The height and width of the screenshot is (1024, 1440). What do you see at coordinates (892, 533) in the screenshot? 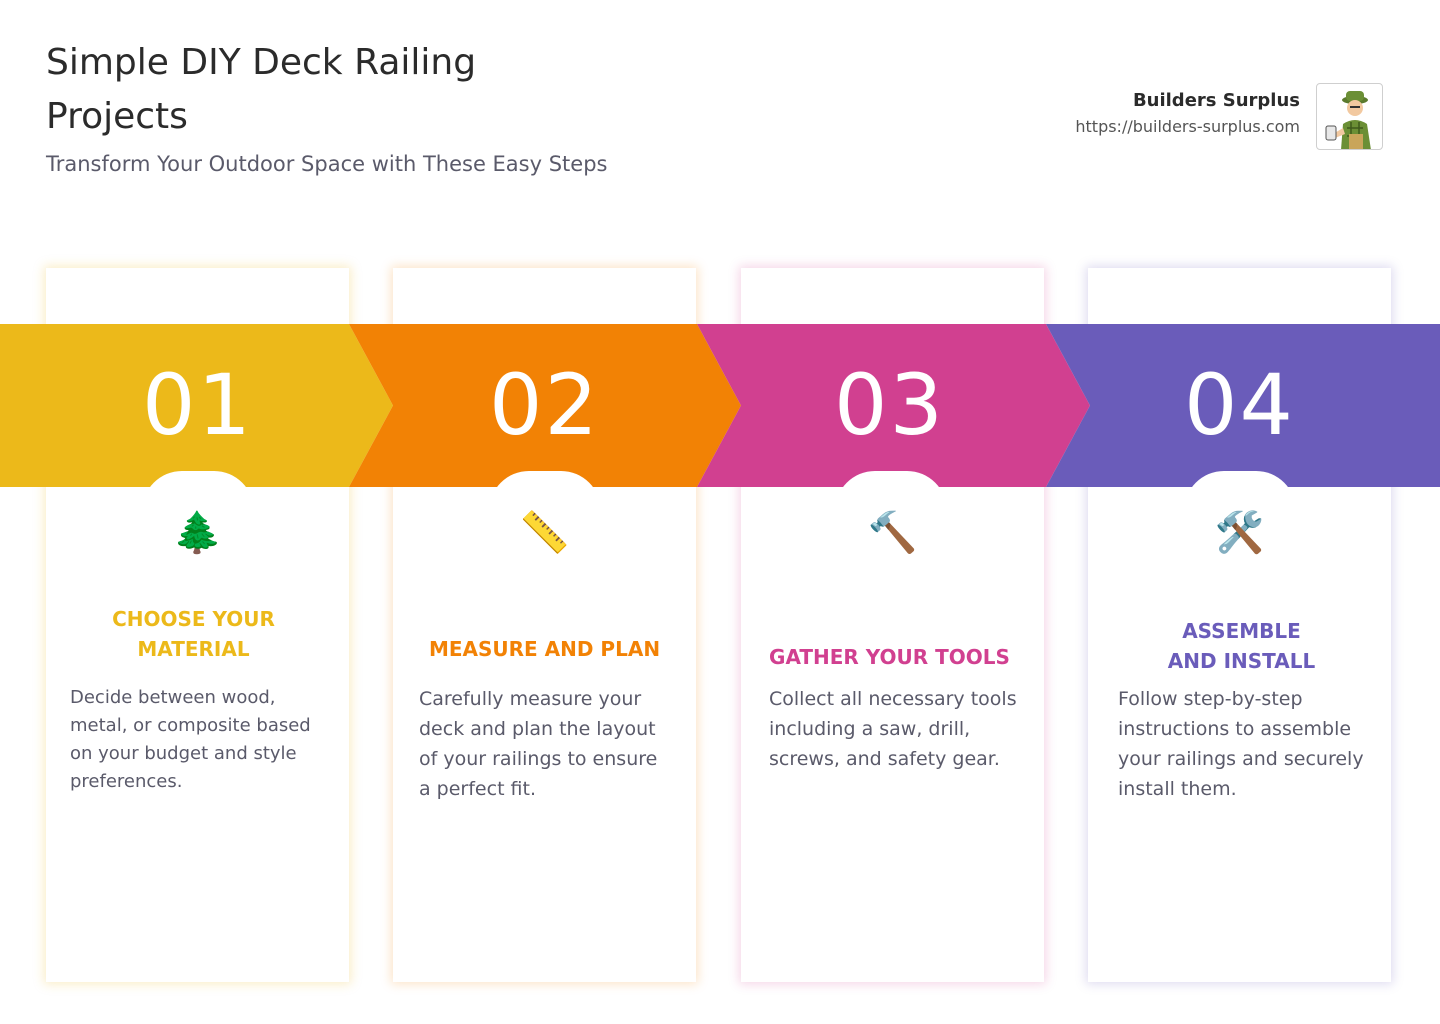
I see `hammer-icon: 🔨` at bounding box center [892, 533].